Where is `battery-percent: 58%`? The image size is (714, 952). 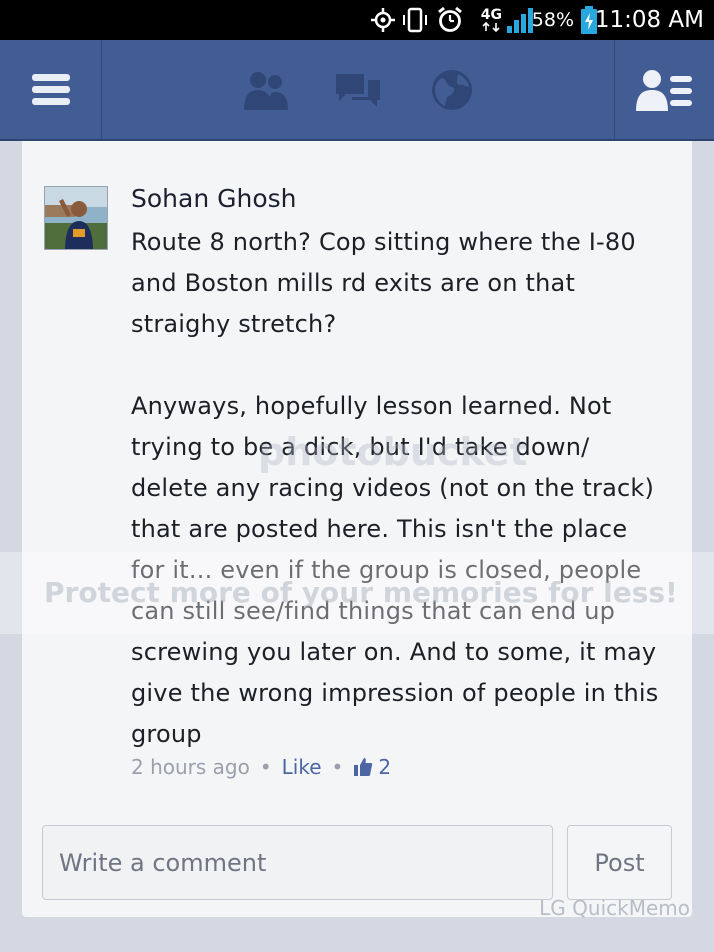
battery-percent: 58% is located at coordinates (552, 20).